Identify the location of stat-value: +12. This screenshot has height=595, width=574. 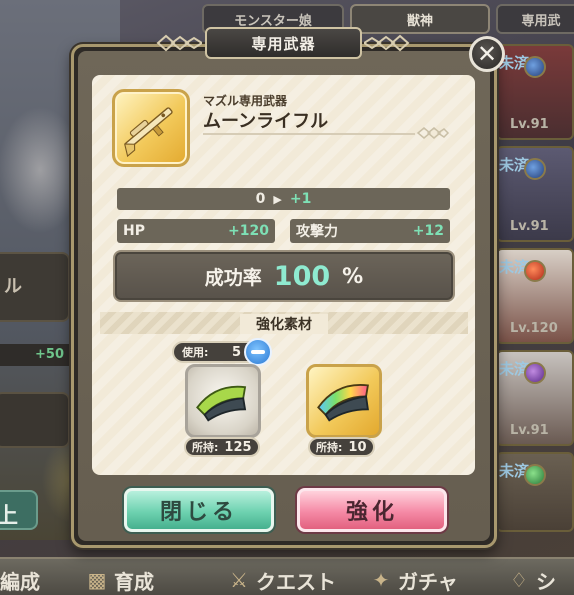
(428, 231).